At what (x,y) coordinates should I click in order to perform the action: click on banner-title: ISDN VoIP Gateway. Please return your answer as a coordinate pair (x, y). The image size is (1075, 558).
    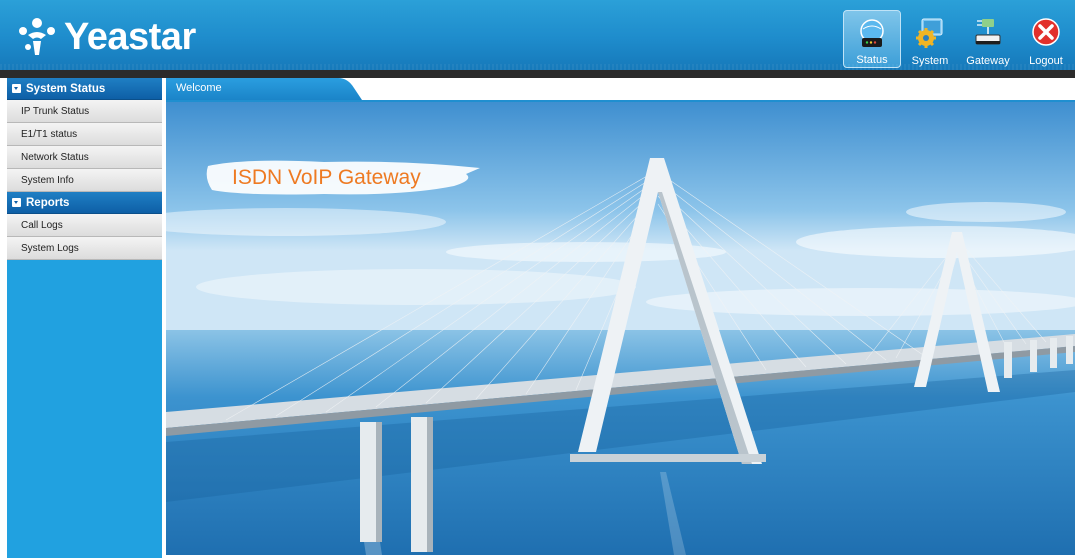
    Looking at the image, I should click on (326, 177).